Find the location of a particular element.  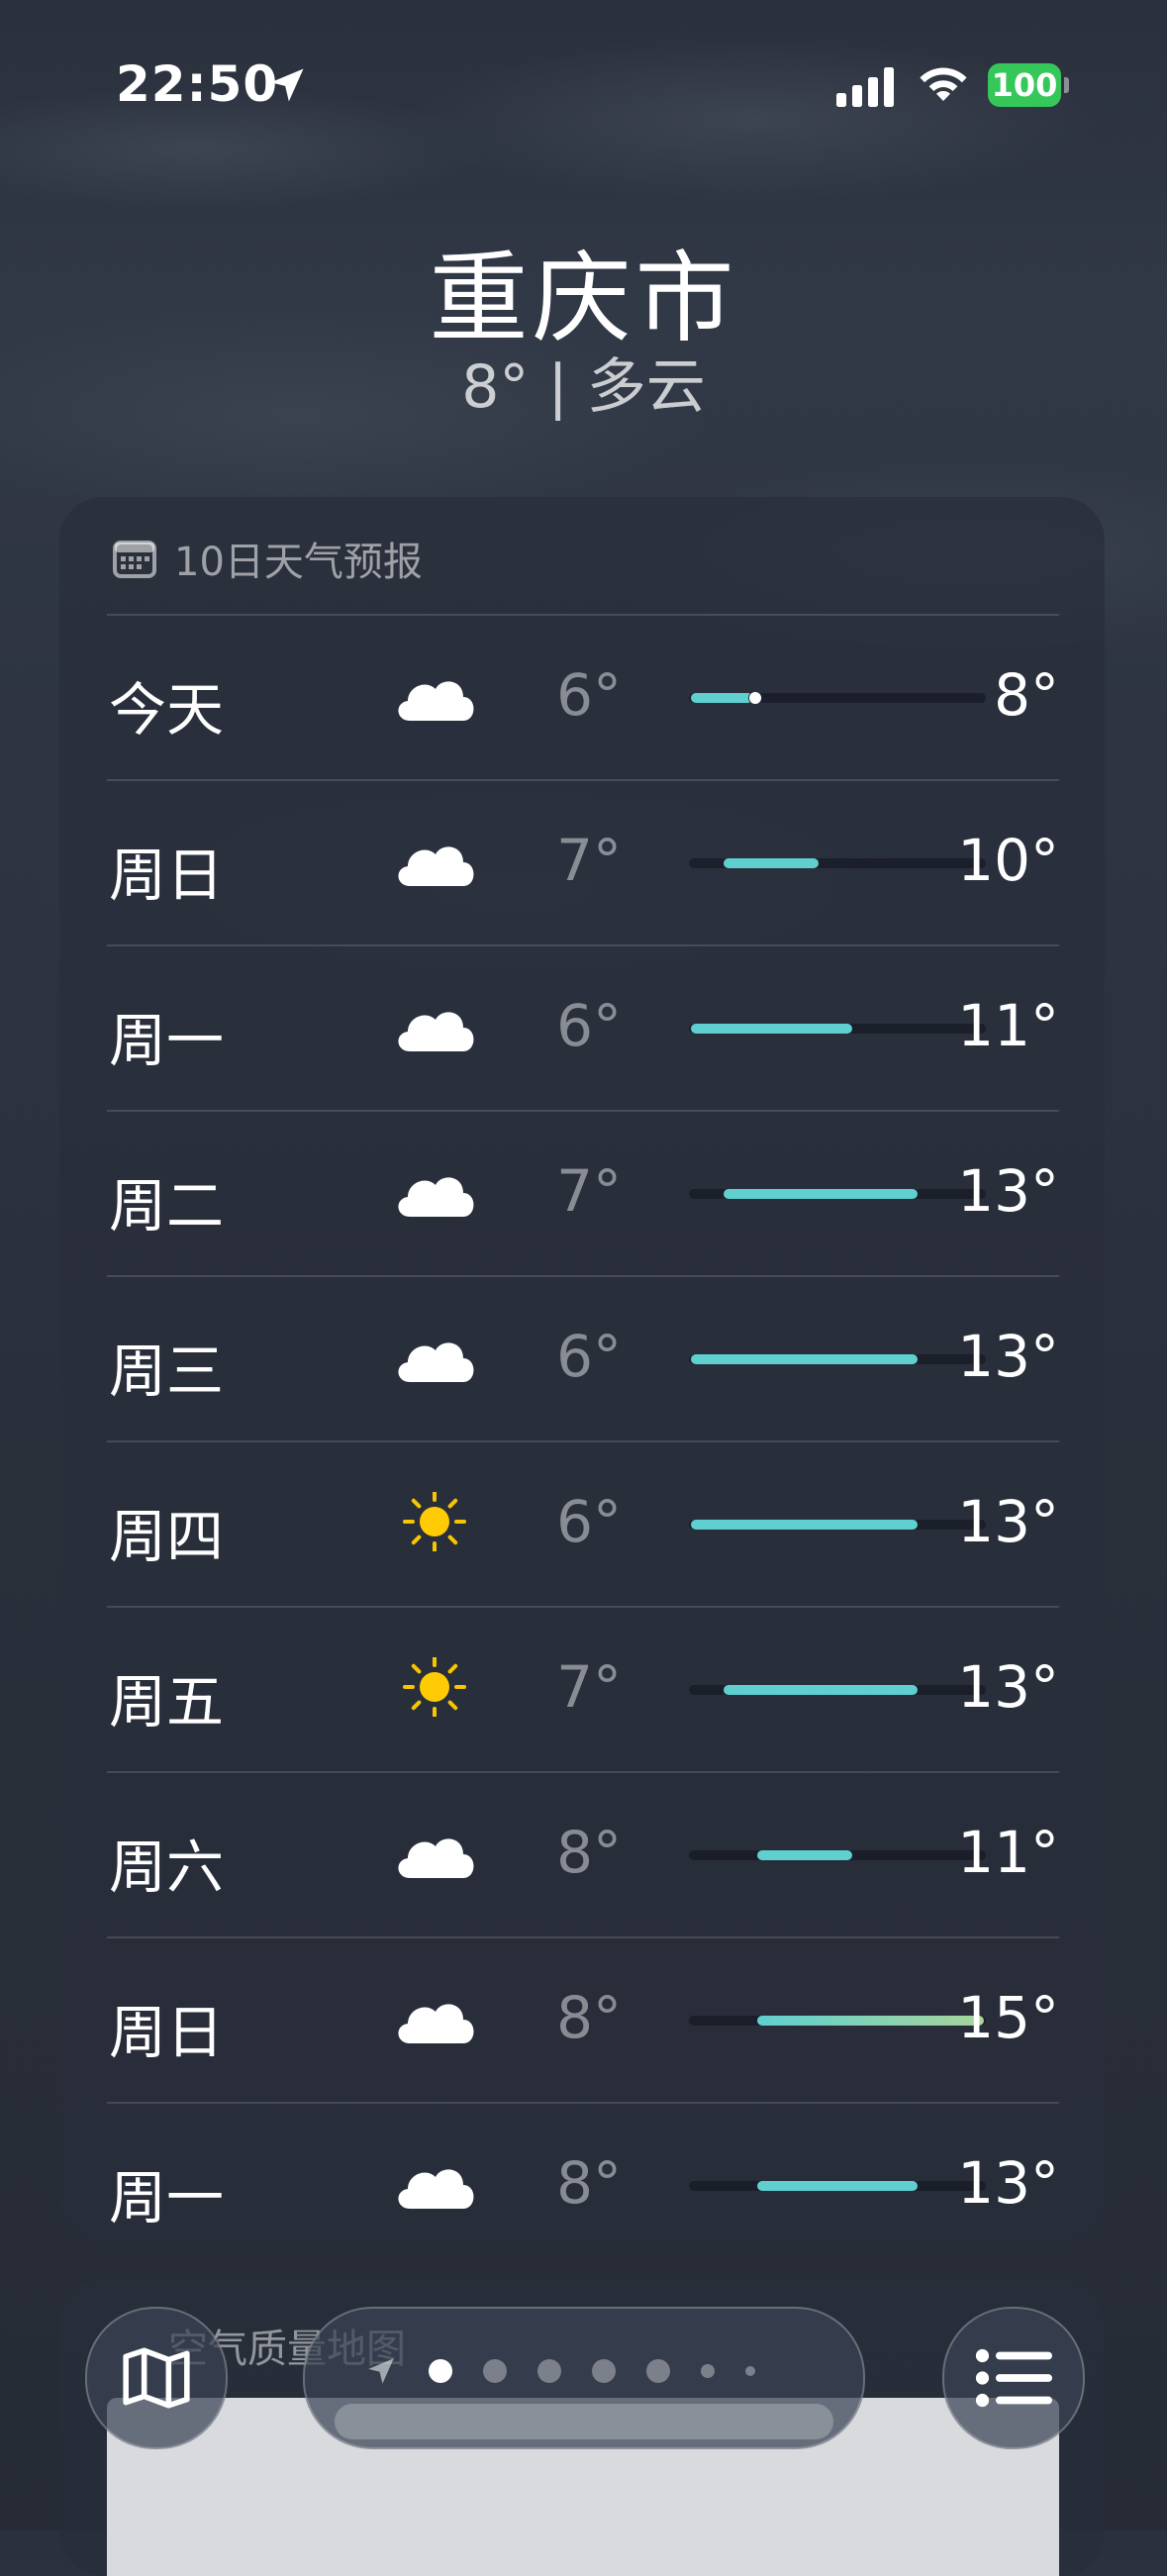

forecast-card-title: 10日天气预报 is located at coordinates (298, 563).